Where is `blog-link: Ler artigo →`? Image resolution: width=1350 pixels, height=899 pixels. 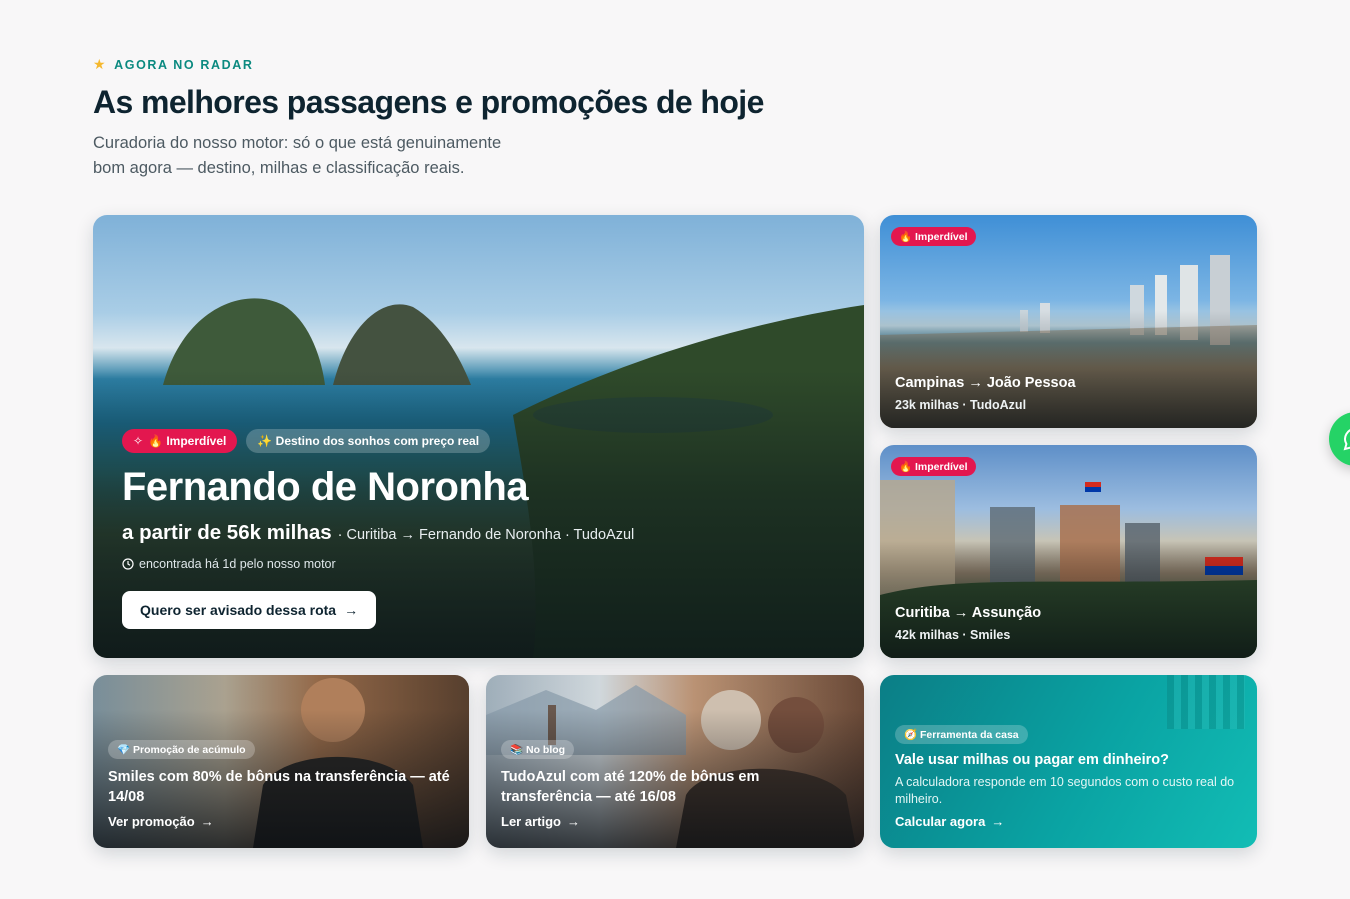
blog-link: Ler artigo → is located at coordinates (540, 821).